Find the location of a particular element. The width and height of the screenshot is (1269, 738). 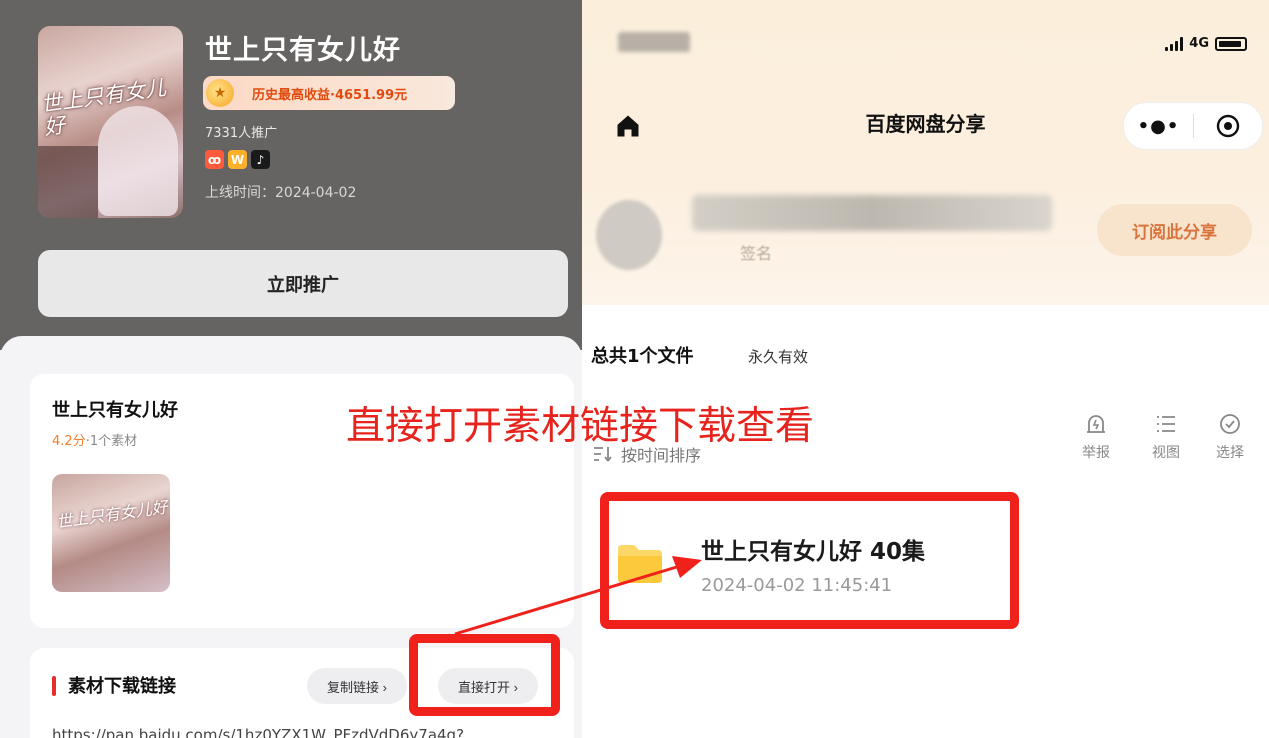

drama-title: 世上只有女儿好 is located at coordinates (303, 50).